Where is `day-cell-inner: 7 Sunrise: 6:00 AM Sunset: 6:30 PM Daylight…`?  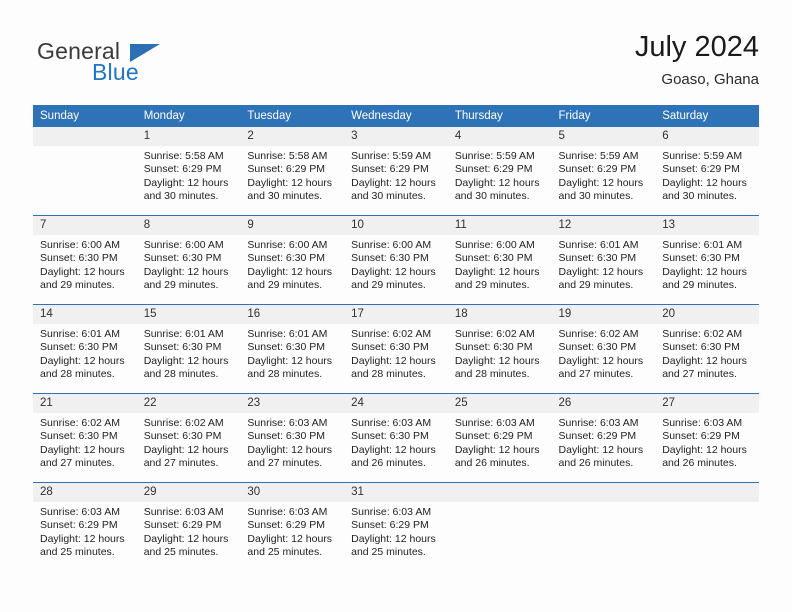
day-cell-inner: 7 Sunrise: 6:00 AM Sunset: 6:30 PM Daylight… is located at coordinates (85, 260).